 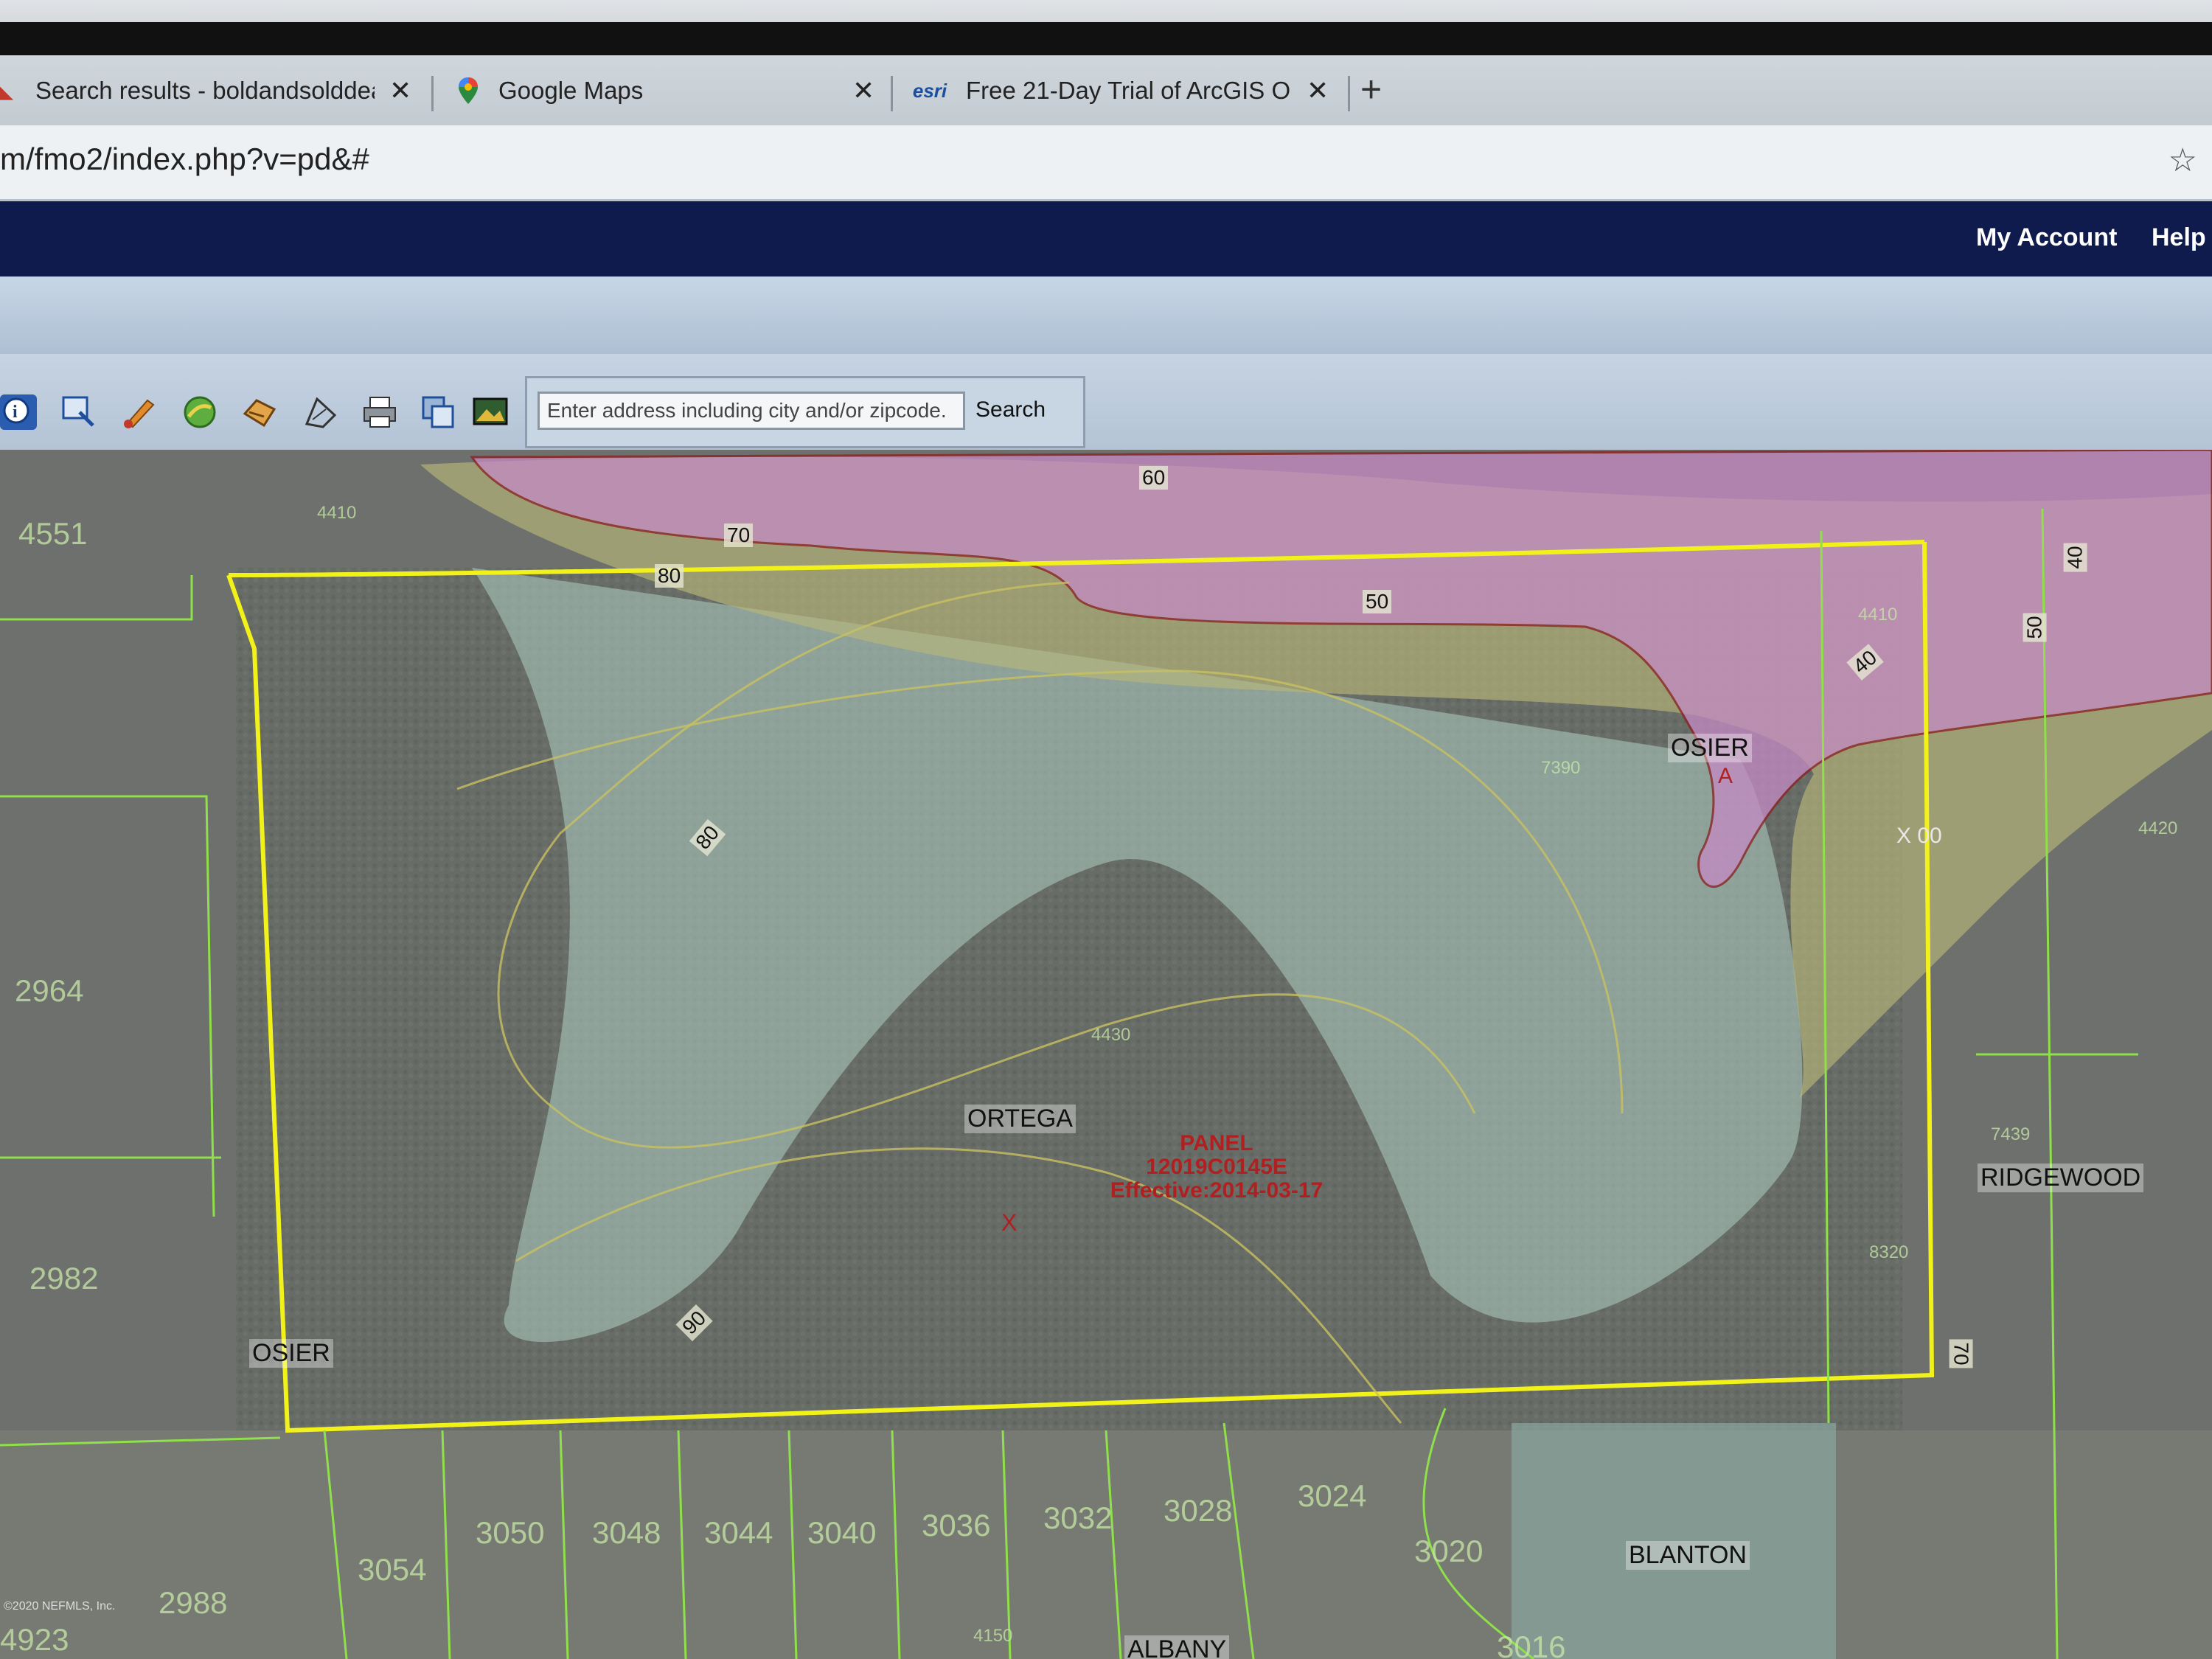 What do you see at coordinates (666, 91) in the screenshot?
I see `tab-google-maps: Google Maps ✕` at bounding box center [666, 91].